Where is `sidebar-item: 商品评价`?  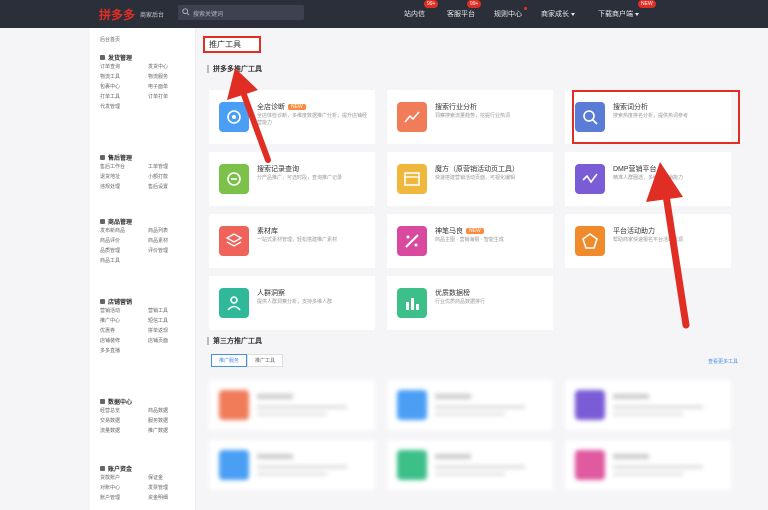 sidebar-item: 商品评价 is located at coordinates (124, 241).